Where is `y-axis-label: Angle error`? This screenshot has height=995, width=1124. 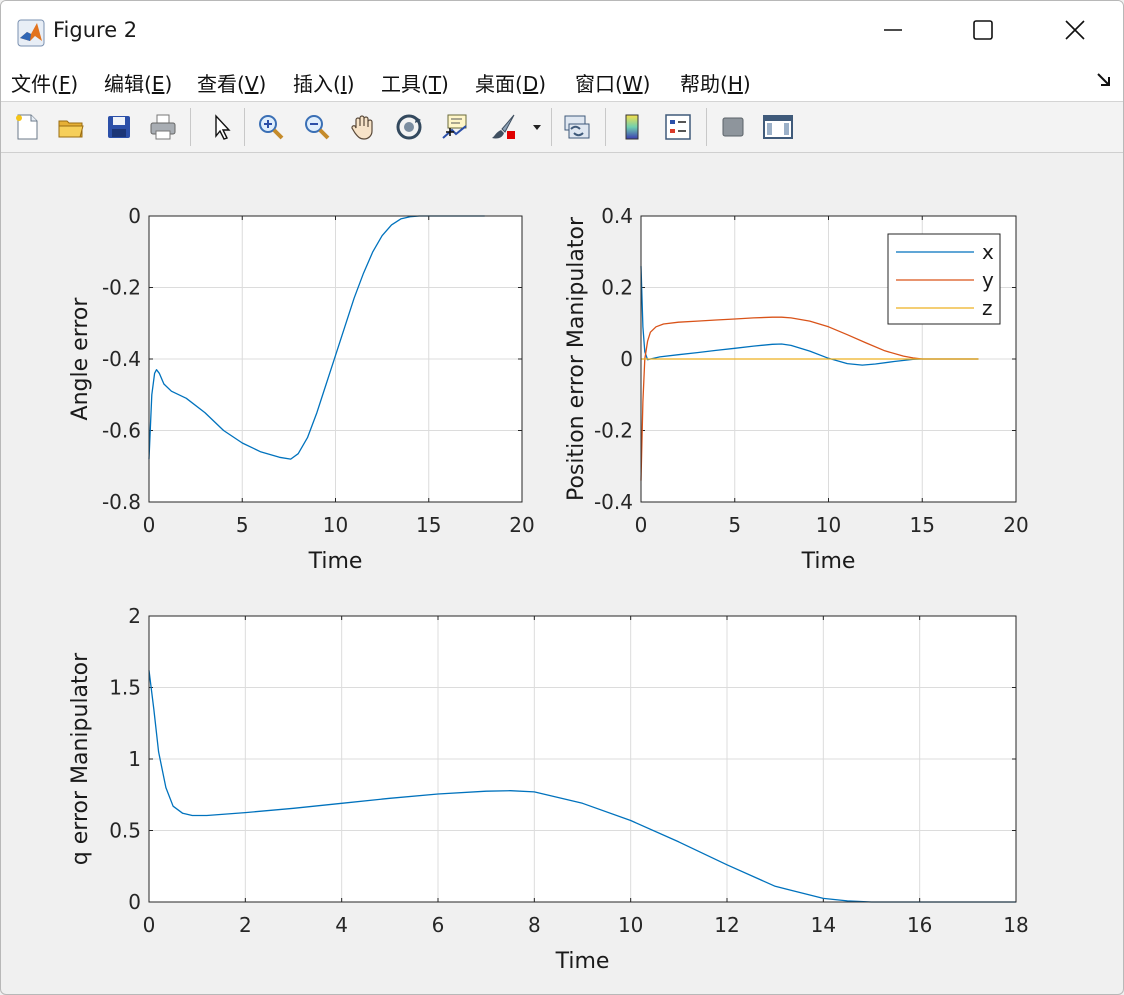
y-axis-label: Angle error is located at coordinates (80, 359).